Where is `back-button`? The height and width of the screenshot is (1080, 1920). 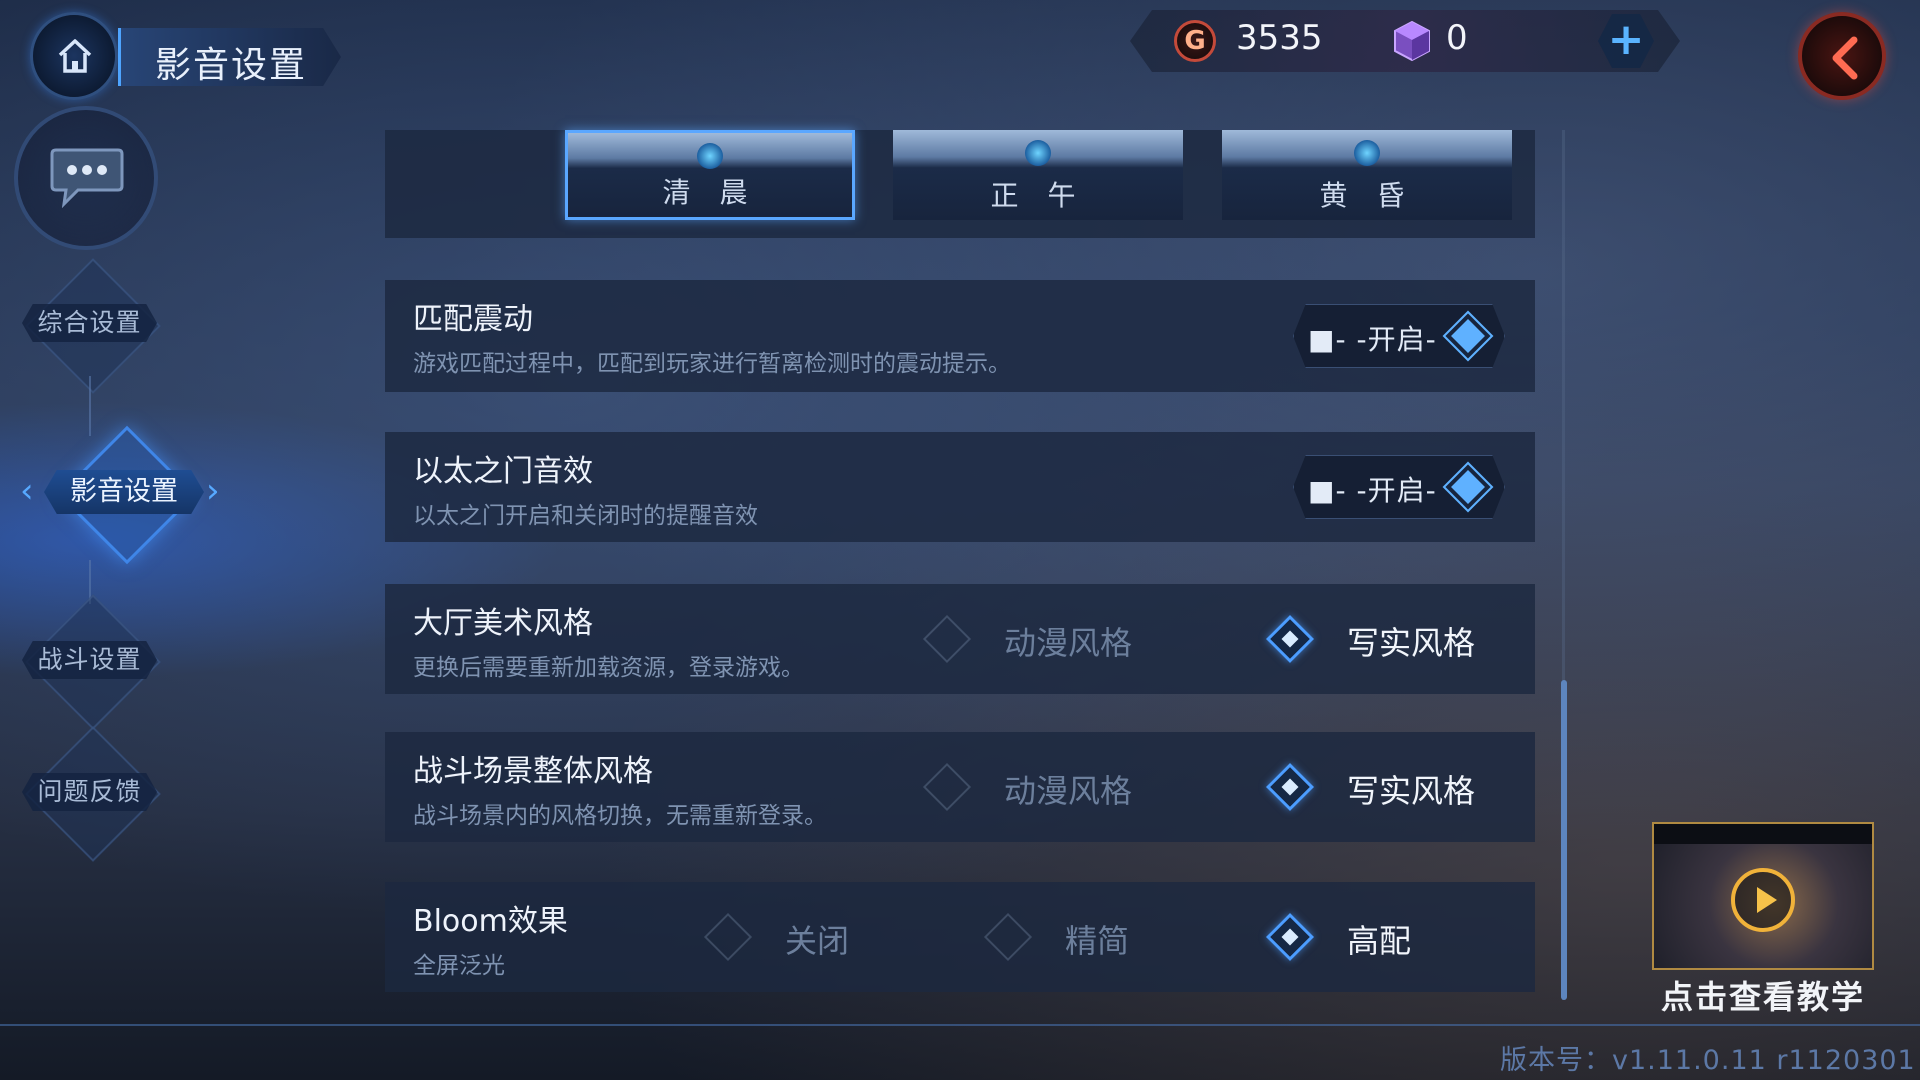
back-button is located at coordinates (1842, 56).